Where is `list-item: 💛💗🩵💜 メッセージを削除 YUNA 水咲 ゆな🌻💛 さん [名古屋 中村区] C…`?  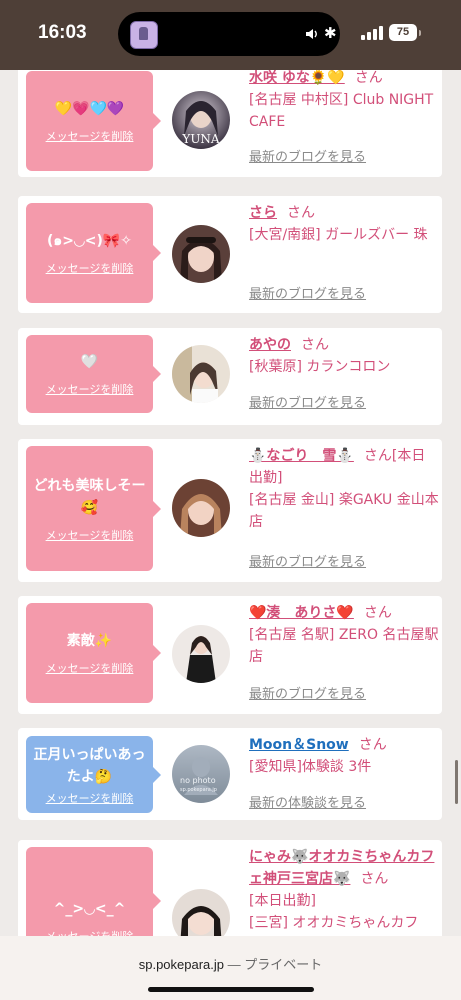 list-item: 💛💗🩵💜 メッセージを削除 YUNA 水咲 ゆな🌻💛 さん [名古屋 中村区] C… is located at coordinates (230, 123).